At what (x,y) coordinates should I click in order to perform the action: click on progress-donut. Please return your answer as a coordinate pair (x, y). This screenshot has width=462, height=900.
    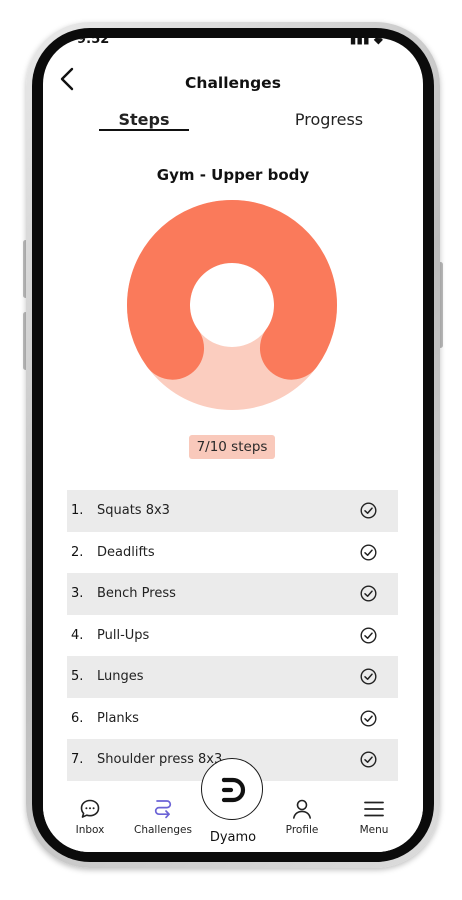
    Looking at the image, I should click on (232, 305).